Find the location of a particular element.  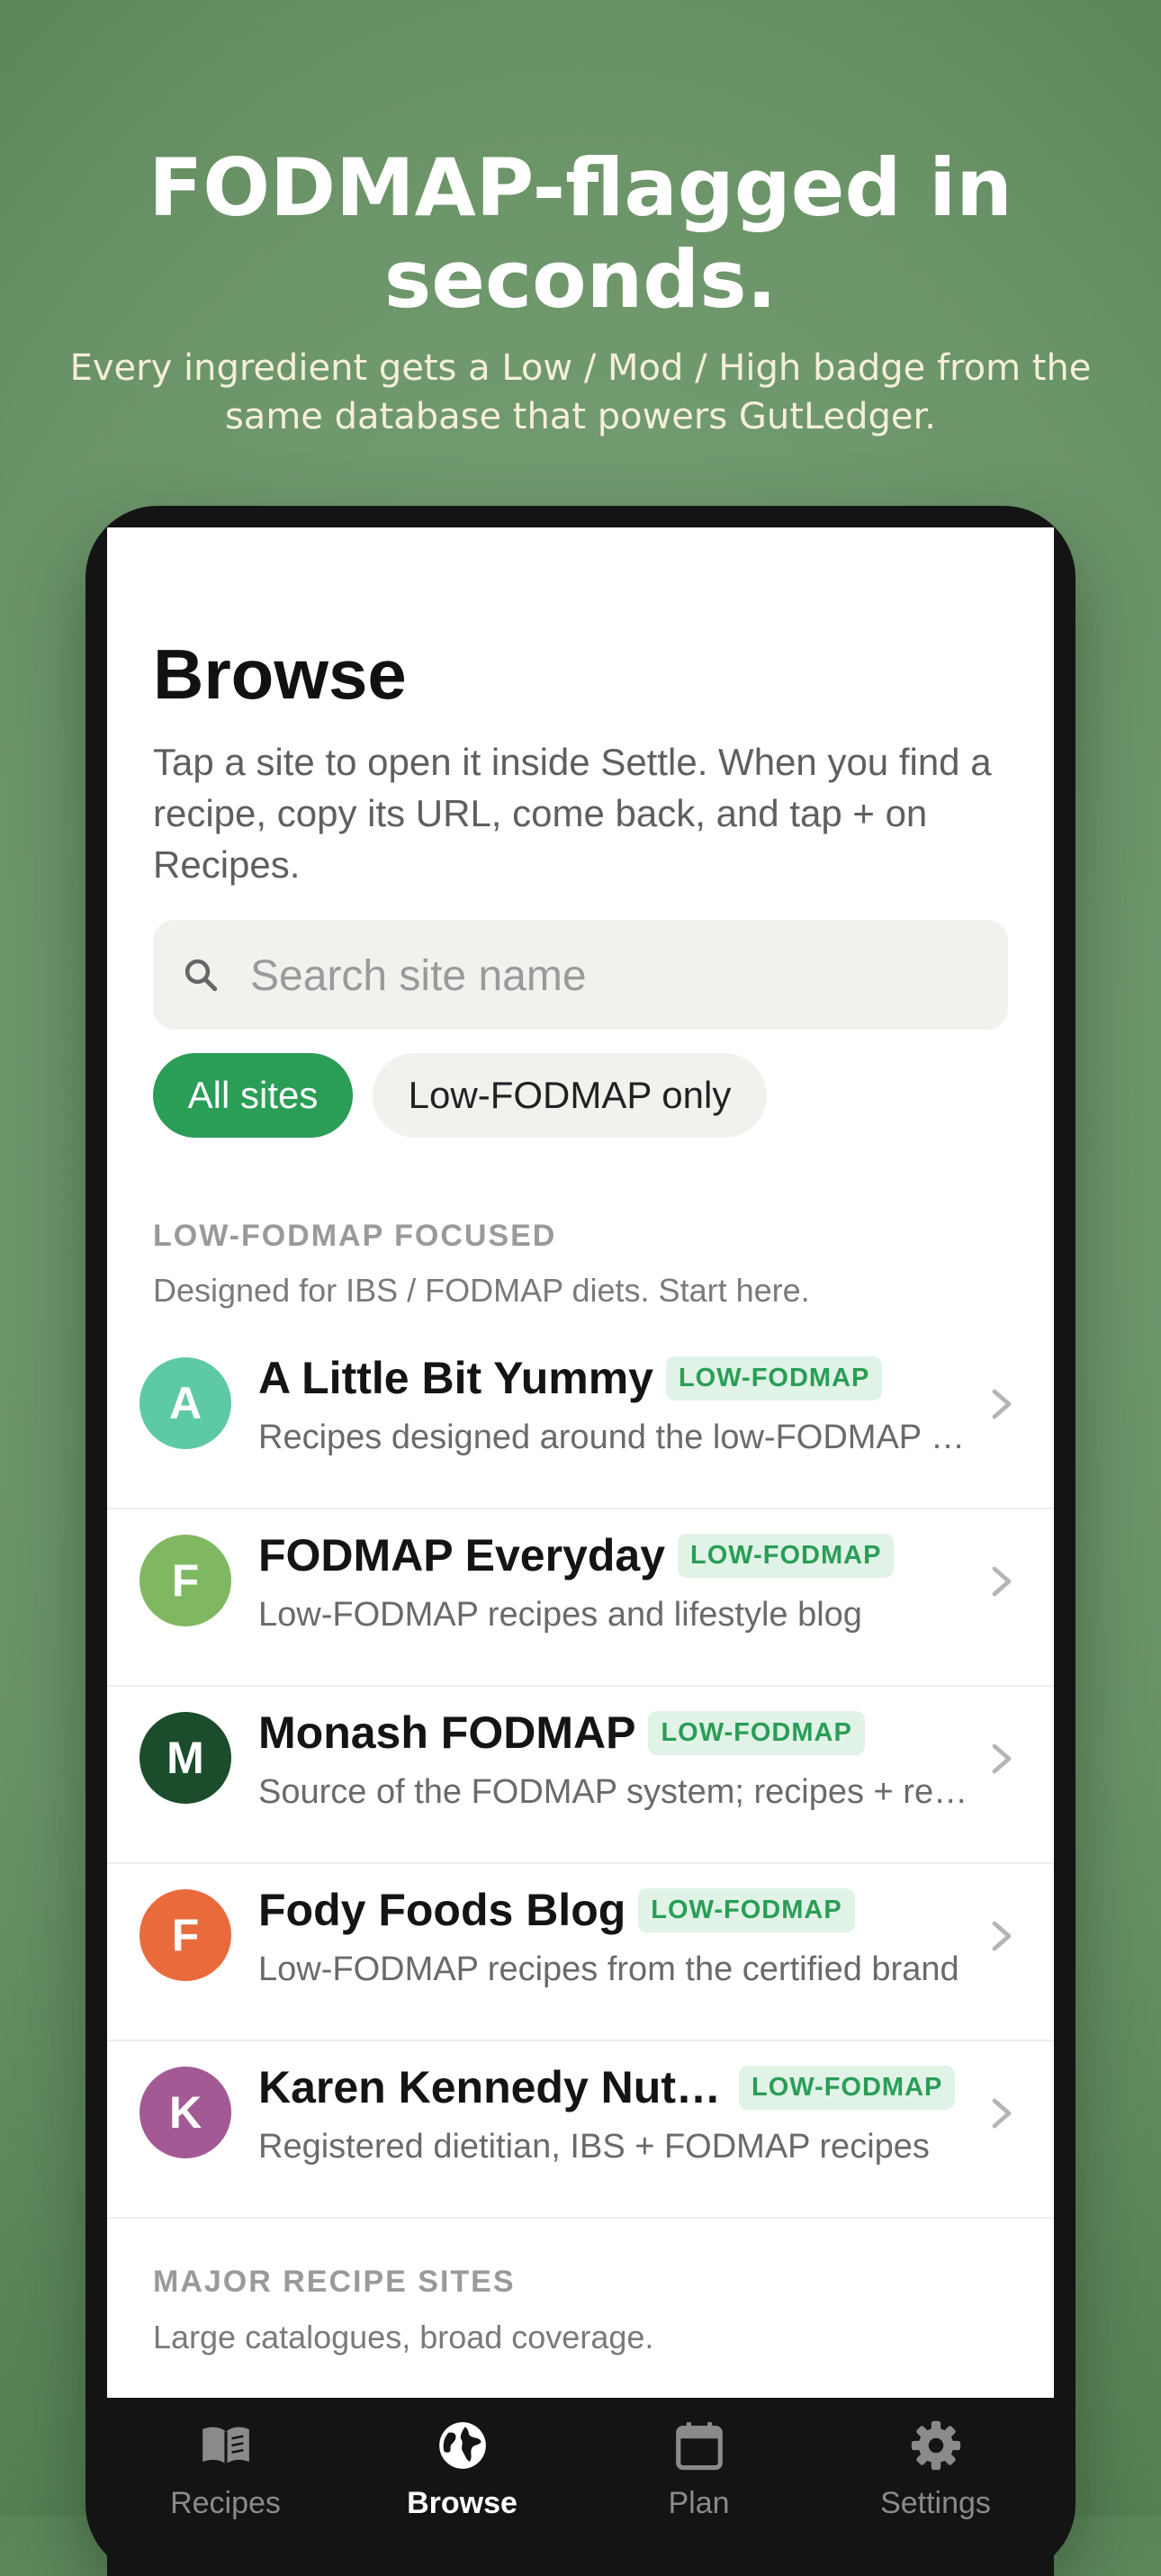

tab-label: Settings is located at coordinates (936, 2503).